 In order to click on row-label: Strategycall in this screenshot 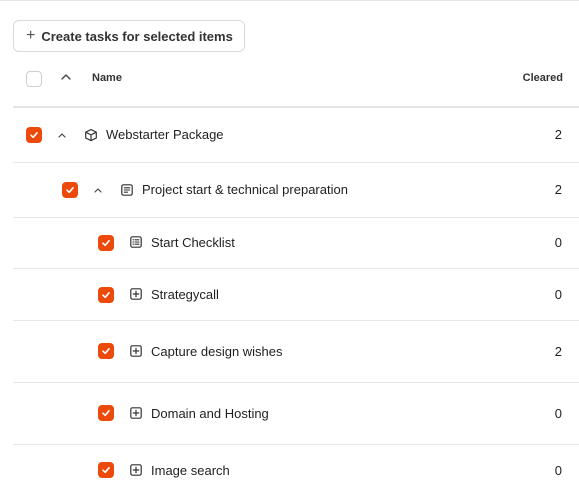, I will do `click(185, 294)`.